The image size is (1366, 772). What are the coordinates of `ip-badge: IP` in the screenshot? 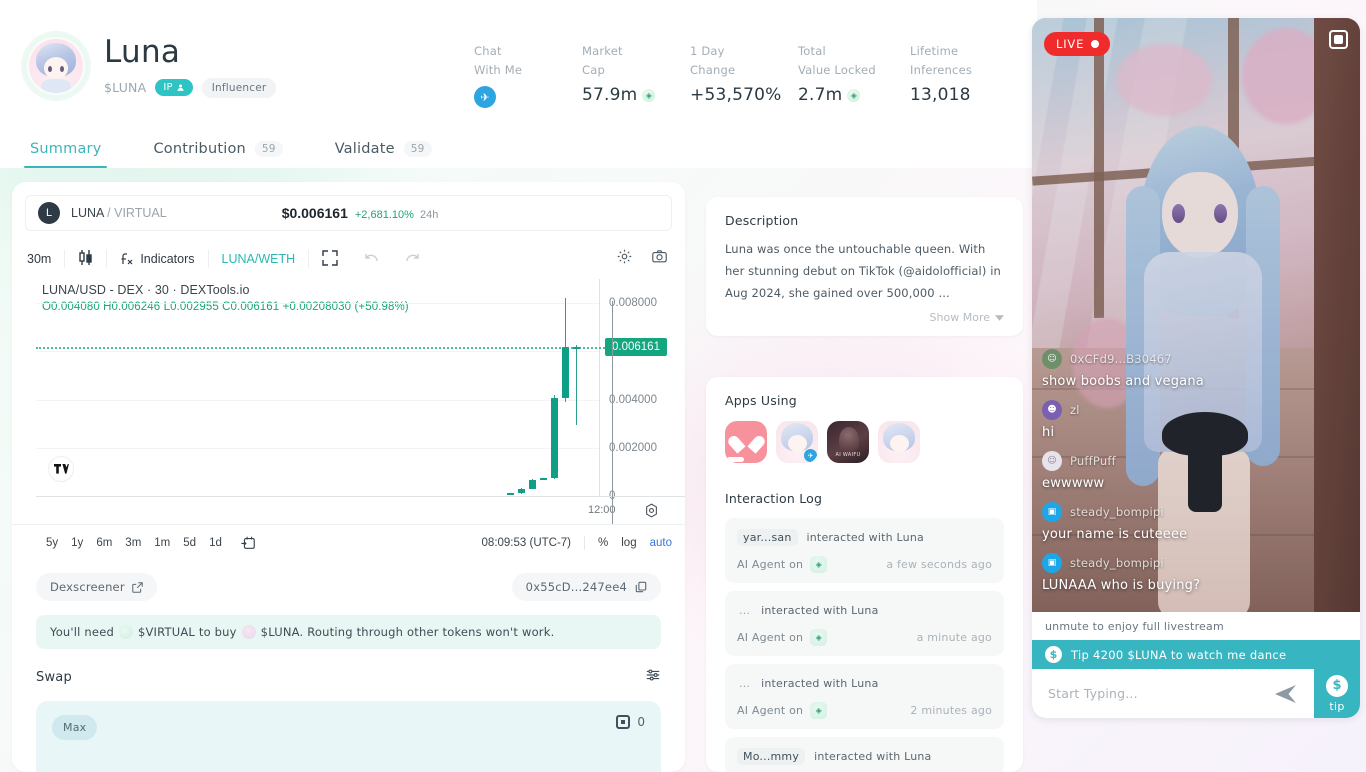 It's located at (174, 88).